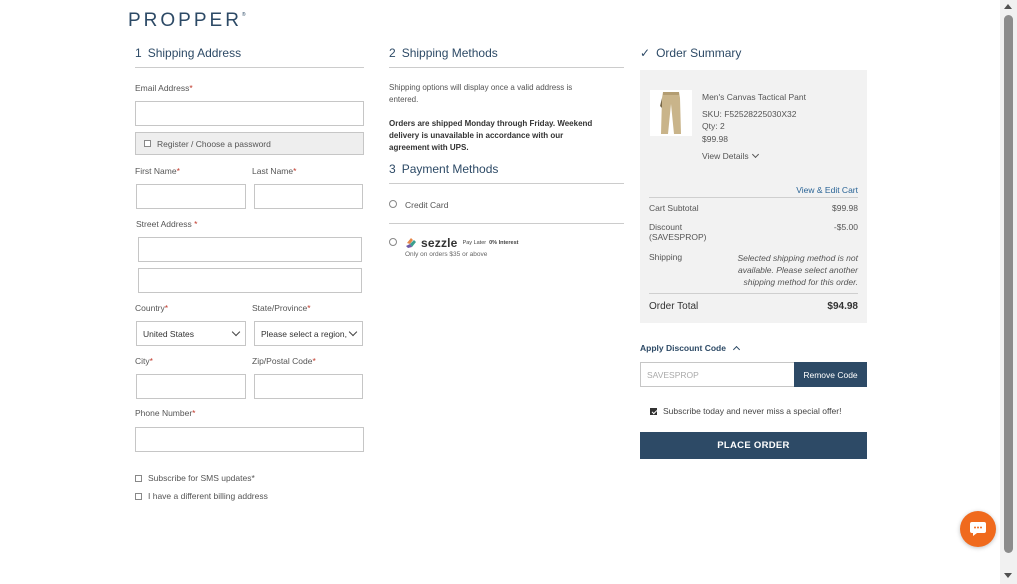 The image size is (1017, 584). I want to click on product-qty: Qty: 2, so click(713, 126).